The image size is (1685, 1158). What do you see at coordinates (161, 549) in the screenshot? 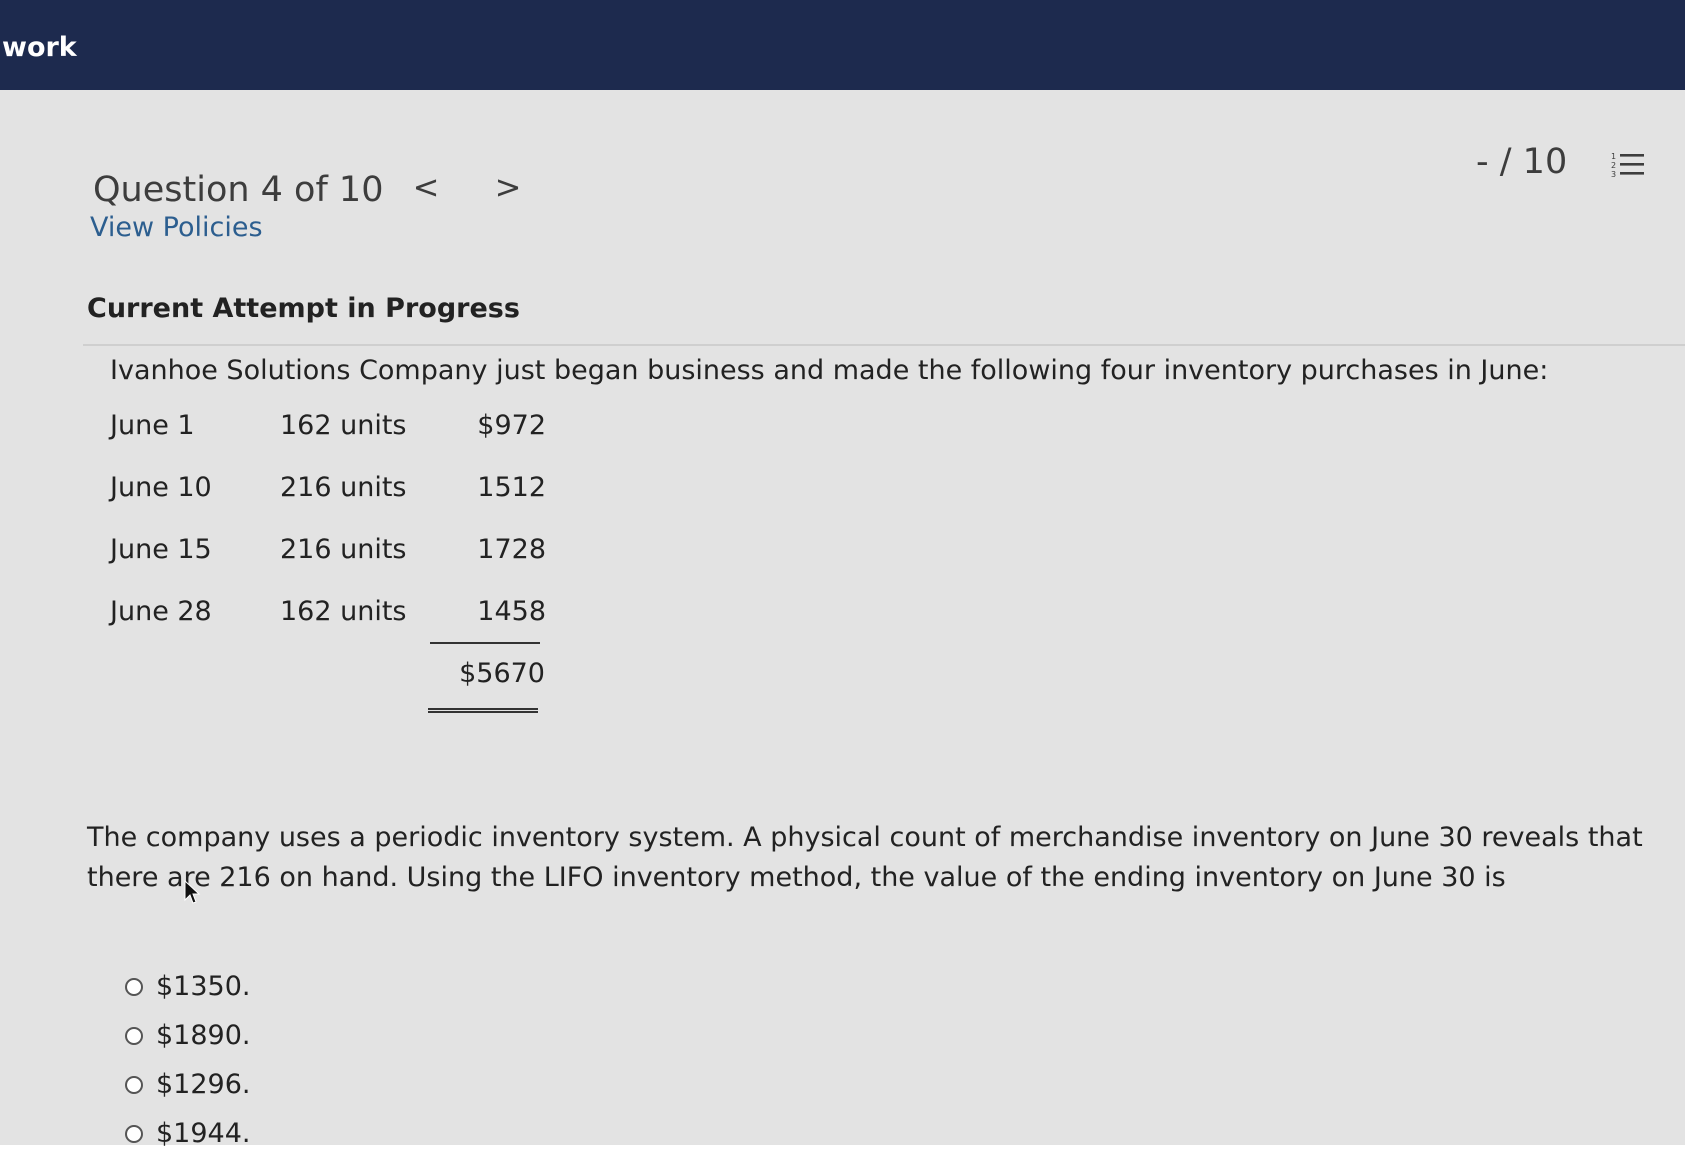
I see `purchase-date: June 15` at bounding box center [161, 549].